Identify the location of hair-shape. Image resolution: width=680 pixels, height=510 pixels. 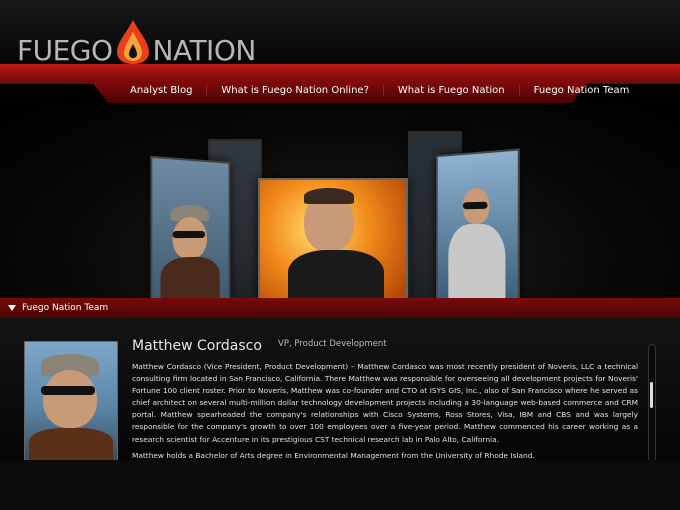
(329, 196).